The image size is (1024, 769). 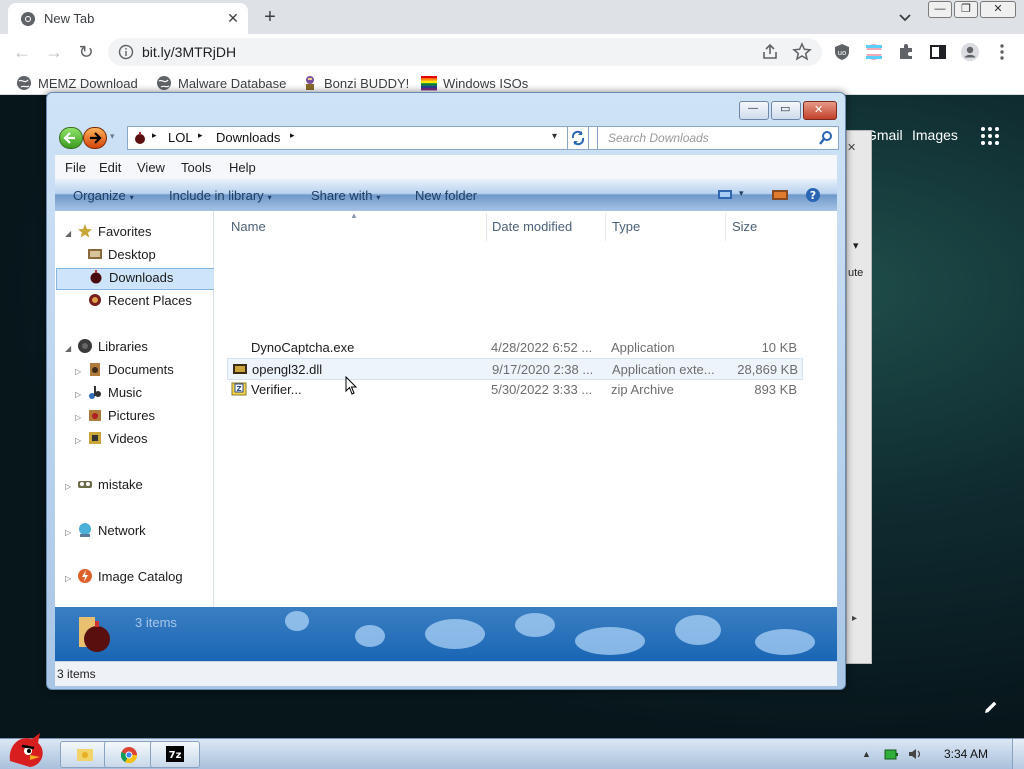 What do you see at coordinates (108, 394) in the screenshot?
I see `nav-music: ▷ Music` at bounding box center [108, 394].